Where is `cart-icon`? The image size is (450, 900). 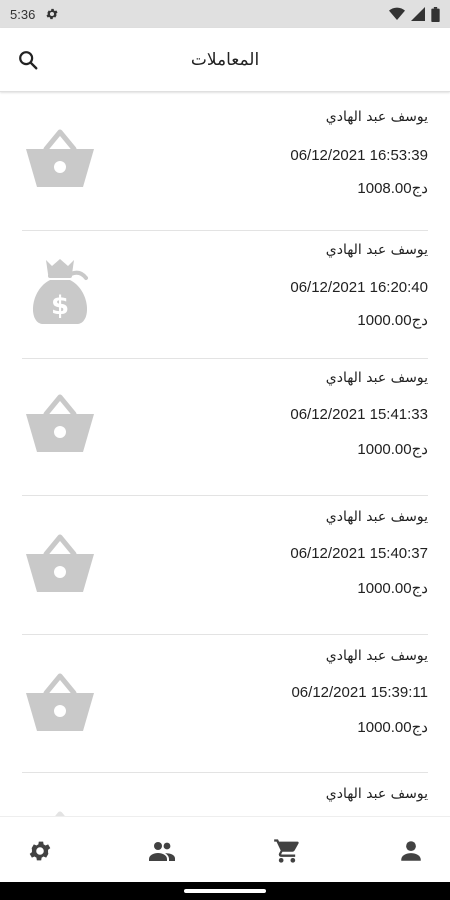
cart-icon is located at coordinates (286, 851).